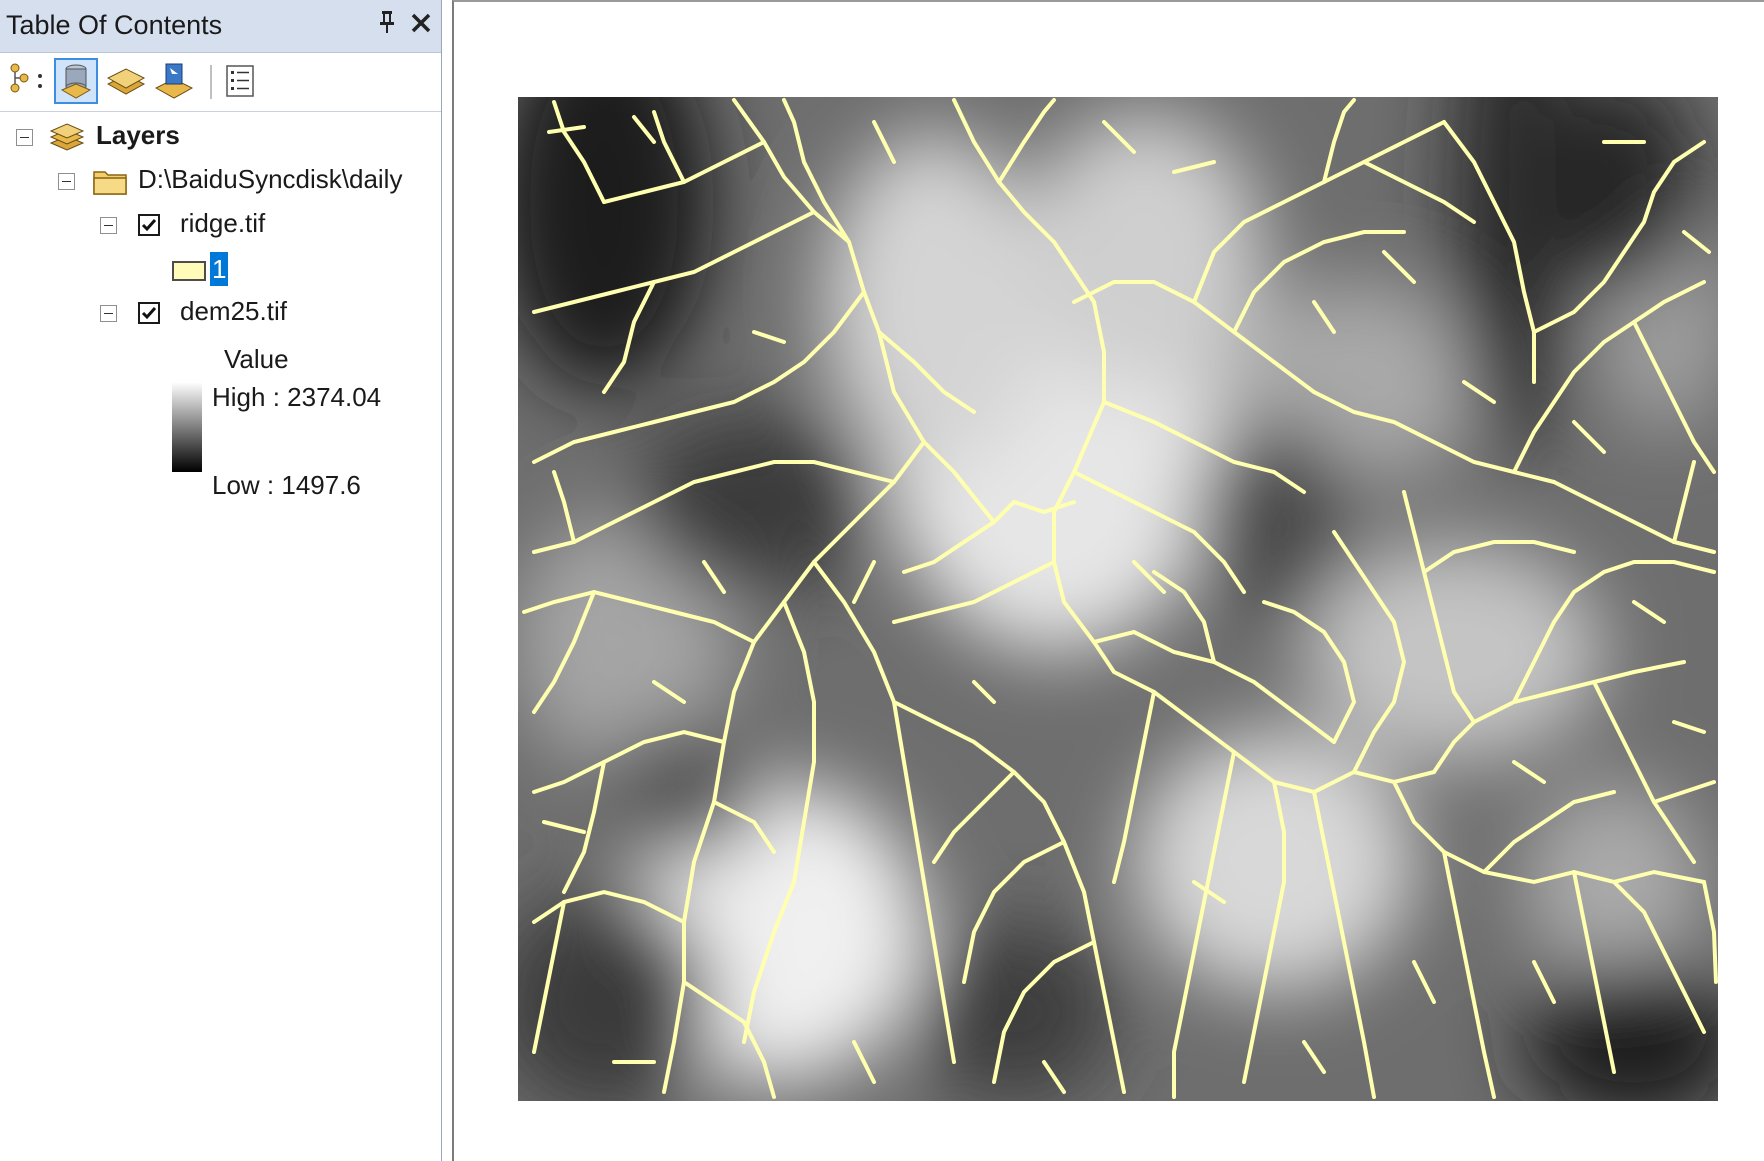 Image resolution: width=1764 pixels, height=1161 pixels. What do you see at coordinates (223, 223) in the screenshot?
I see `ridge-layer-name: ridge.tif` at bounding box center [223, 223].